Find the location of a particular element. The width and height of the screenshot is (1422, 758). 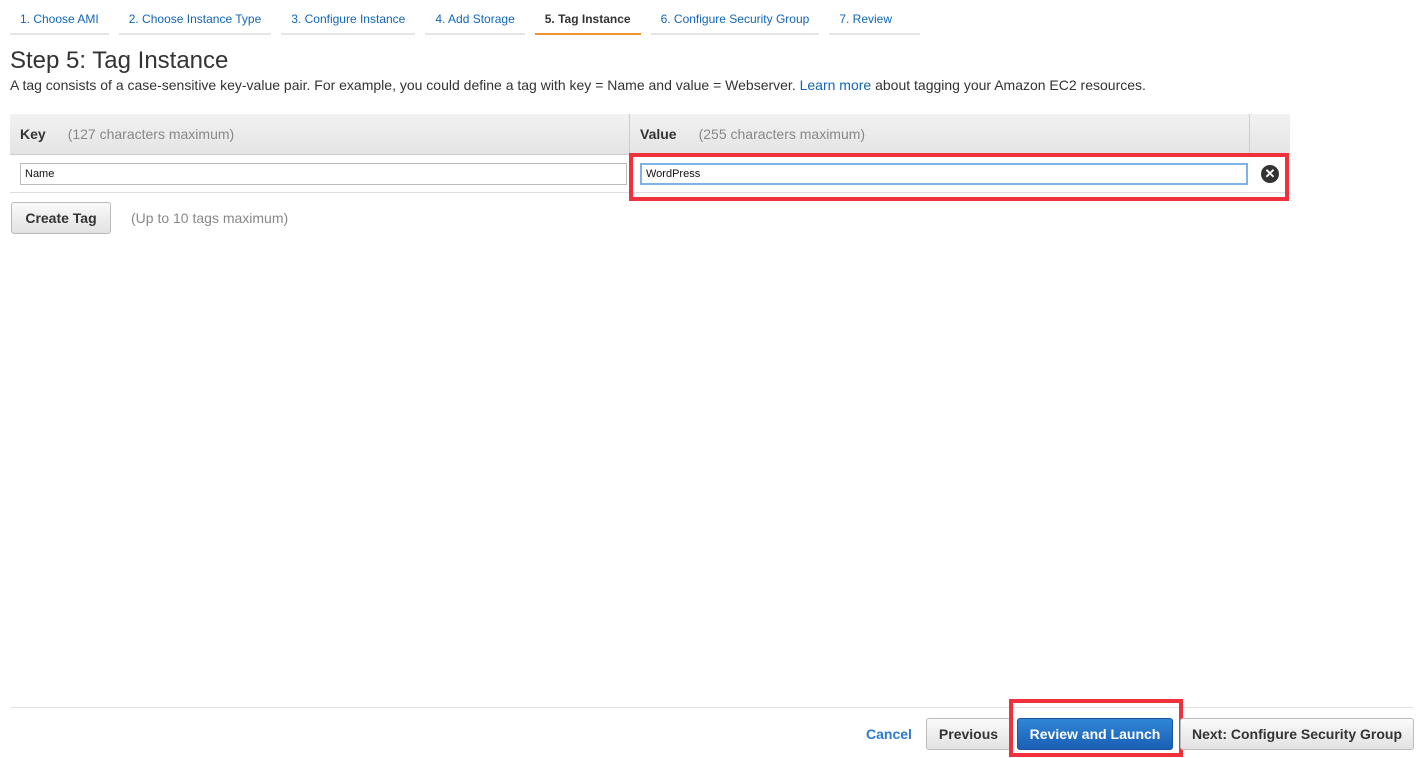

next-configure-security-group-button: Next: Configure Security Group is located at coordinates (1297, 734).